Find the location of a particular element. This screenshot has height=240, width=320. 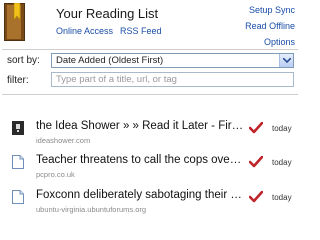

idea-shower-favicon-icon is located at coordinates (18, 128).